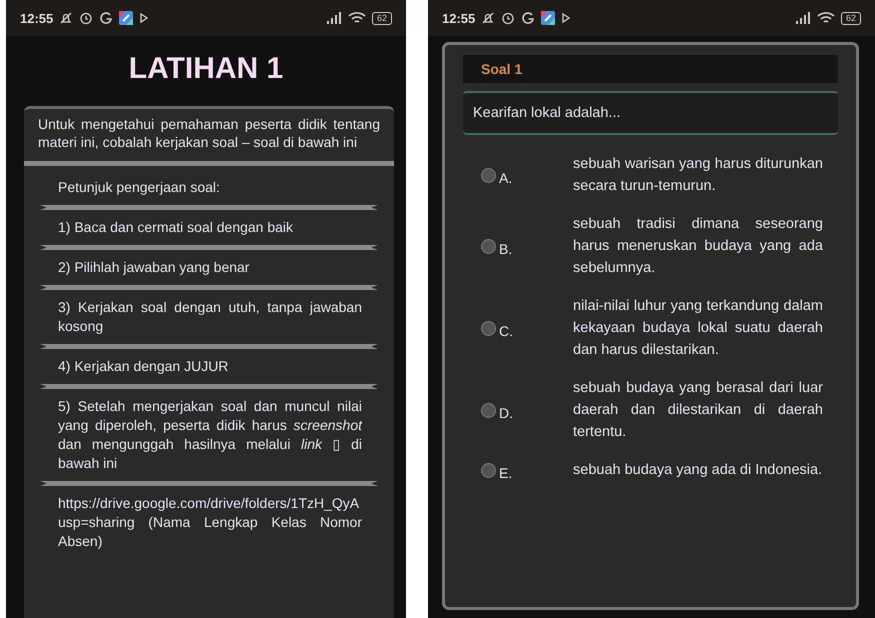 Image resolution: width=875 pixels, height=618 pixels. I want to click on instruction-text: 1) Baca dan cermati soal dengan baik, so click(175, 227).